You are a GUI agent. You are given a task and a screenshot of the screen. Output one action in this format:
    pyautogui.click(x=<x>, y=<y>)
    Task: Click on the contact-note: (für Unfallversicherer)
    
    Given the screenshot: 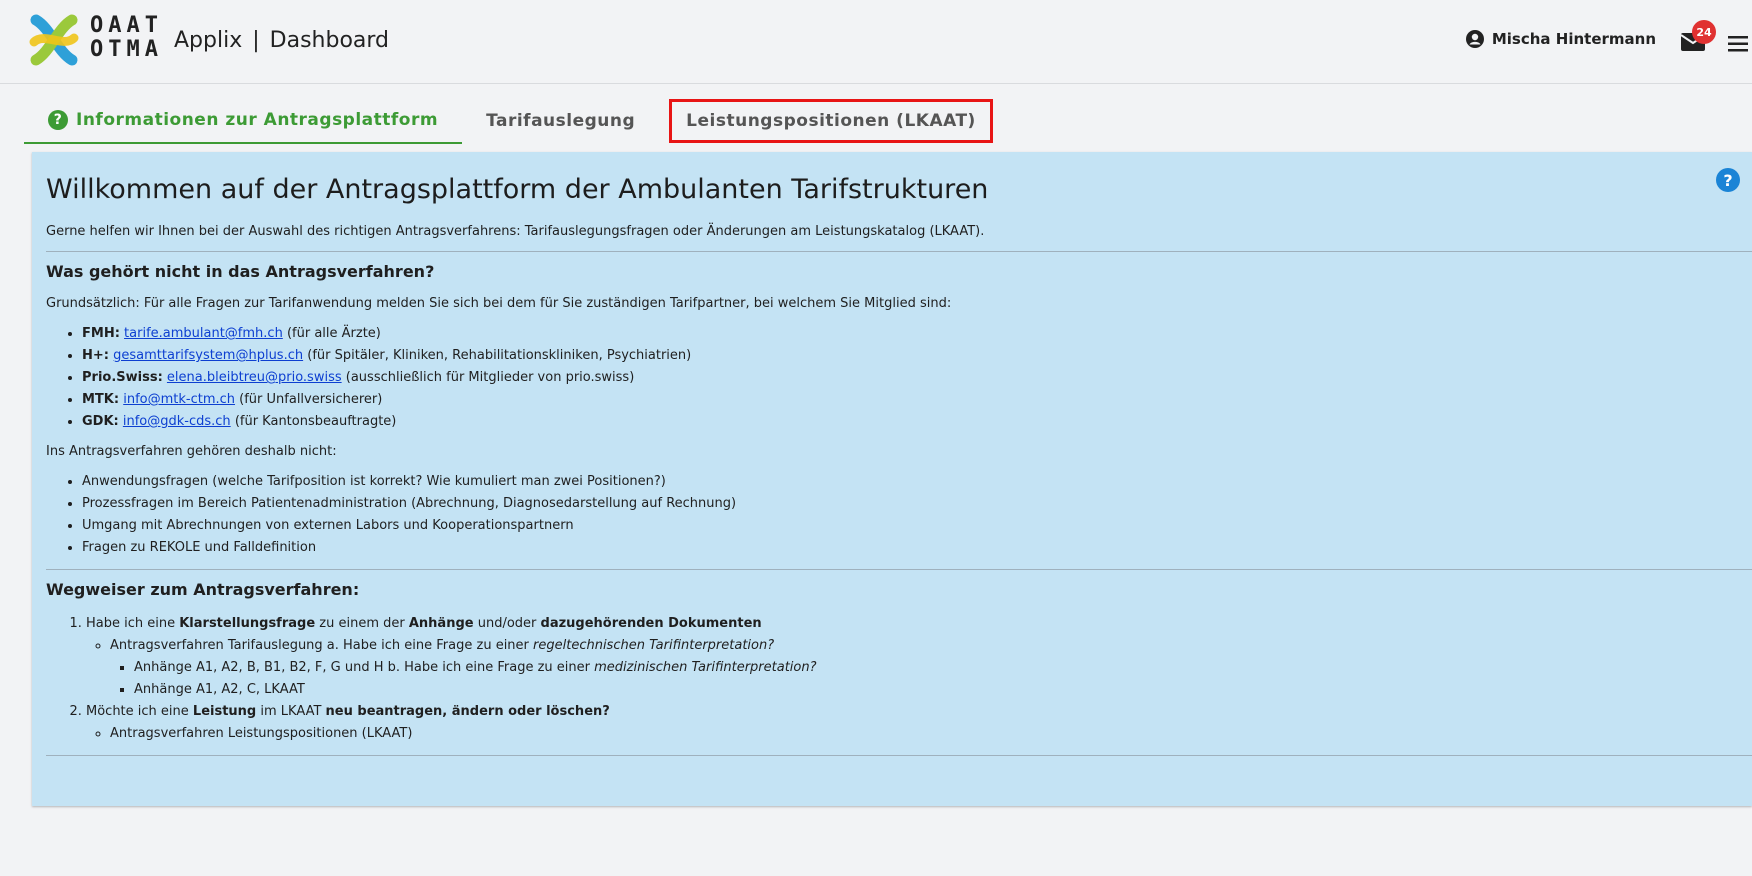 What is the action you would take?
    pyautogui.click(x=311, y=399)
    